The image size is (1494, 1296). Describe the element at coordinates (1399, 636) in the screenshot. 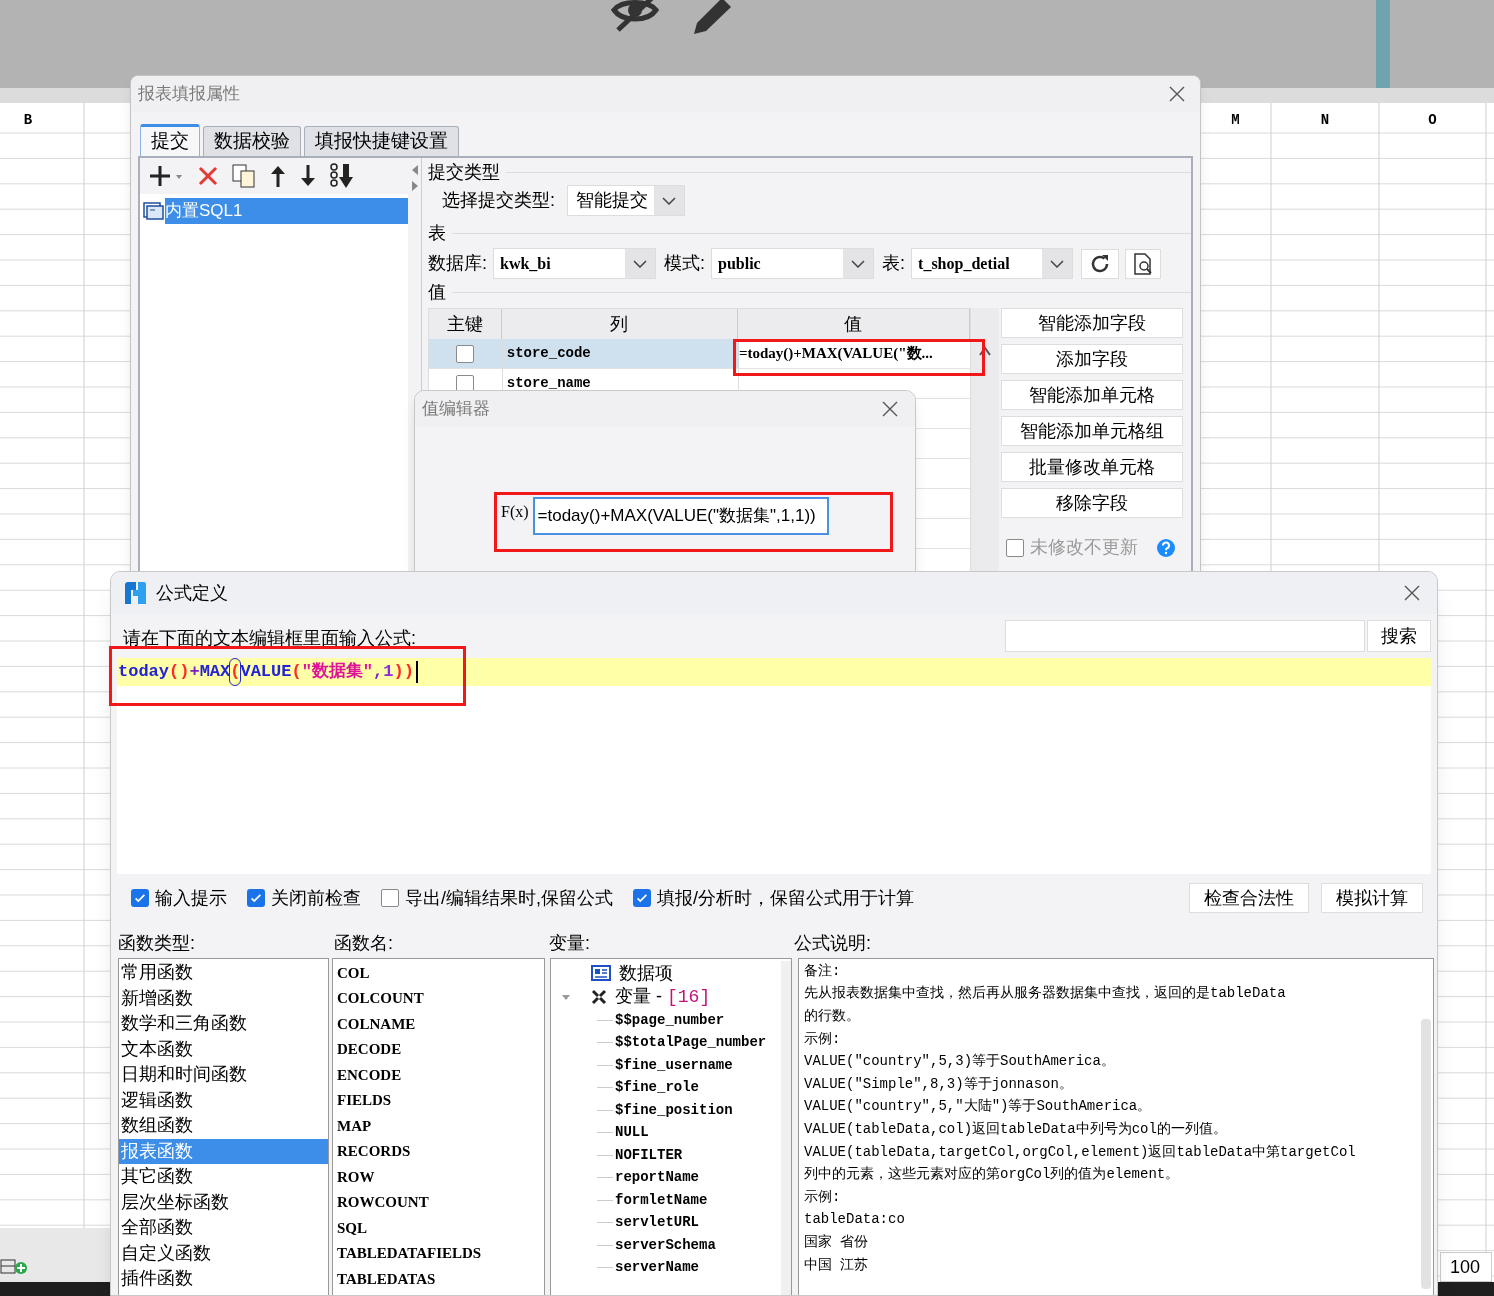

I see `search-button: 搜索` at that location.